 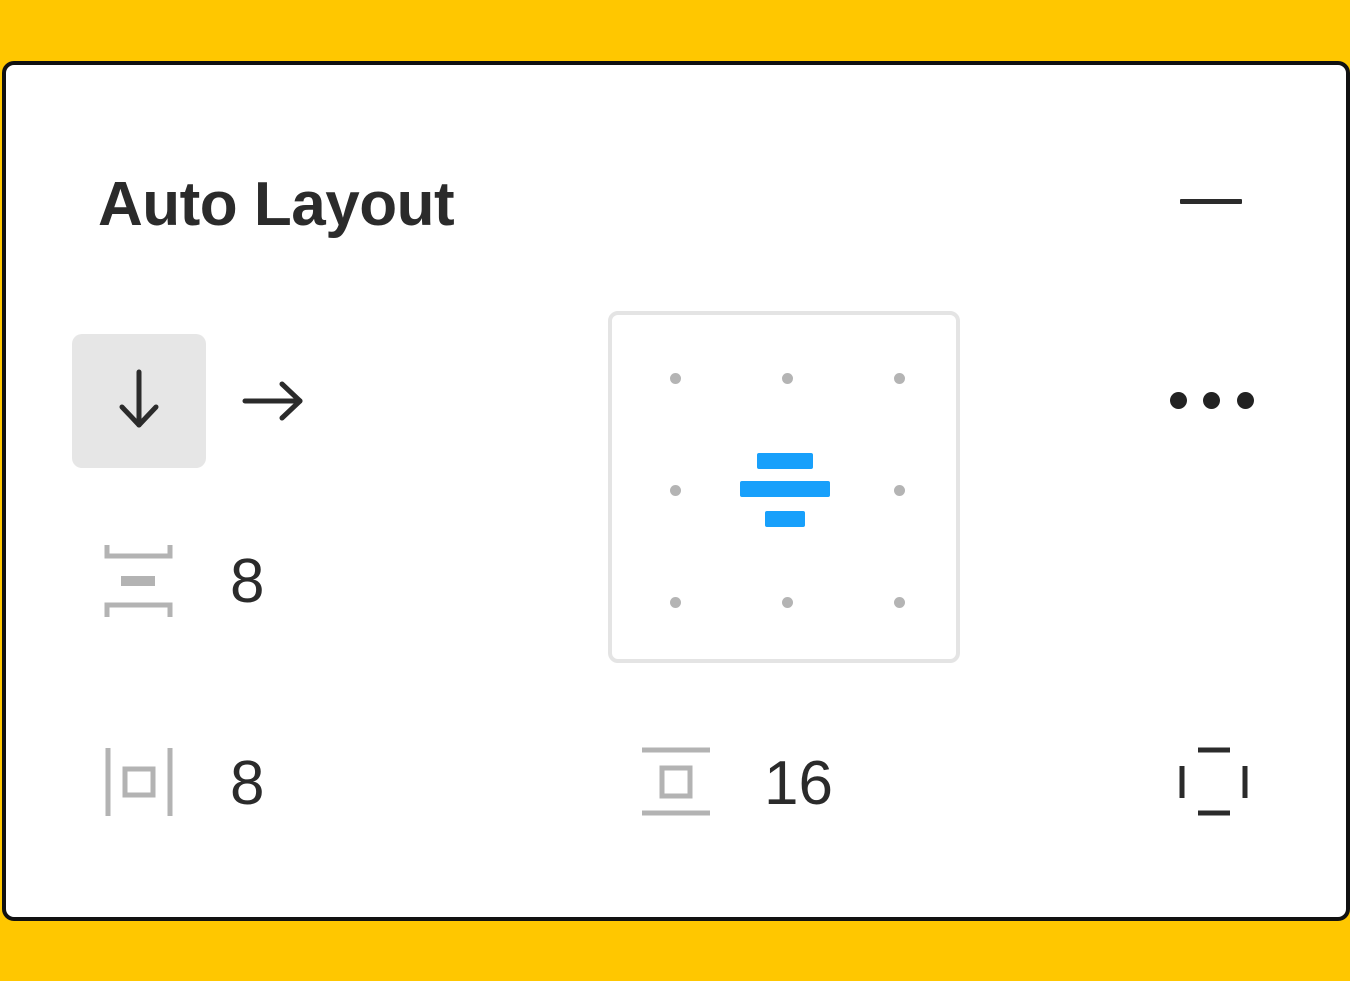 I want to click on spacing-between-items-icon, so click(x=138, y=581).